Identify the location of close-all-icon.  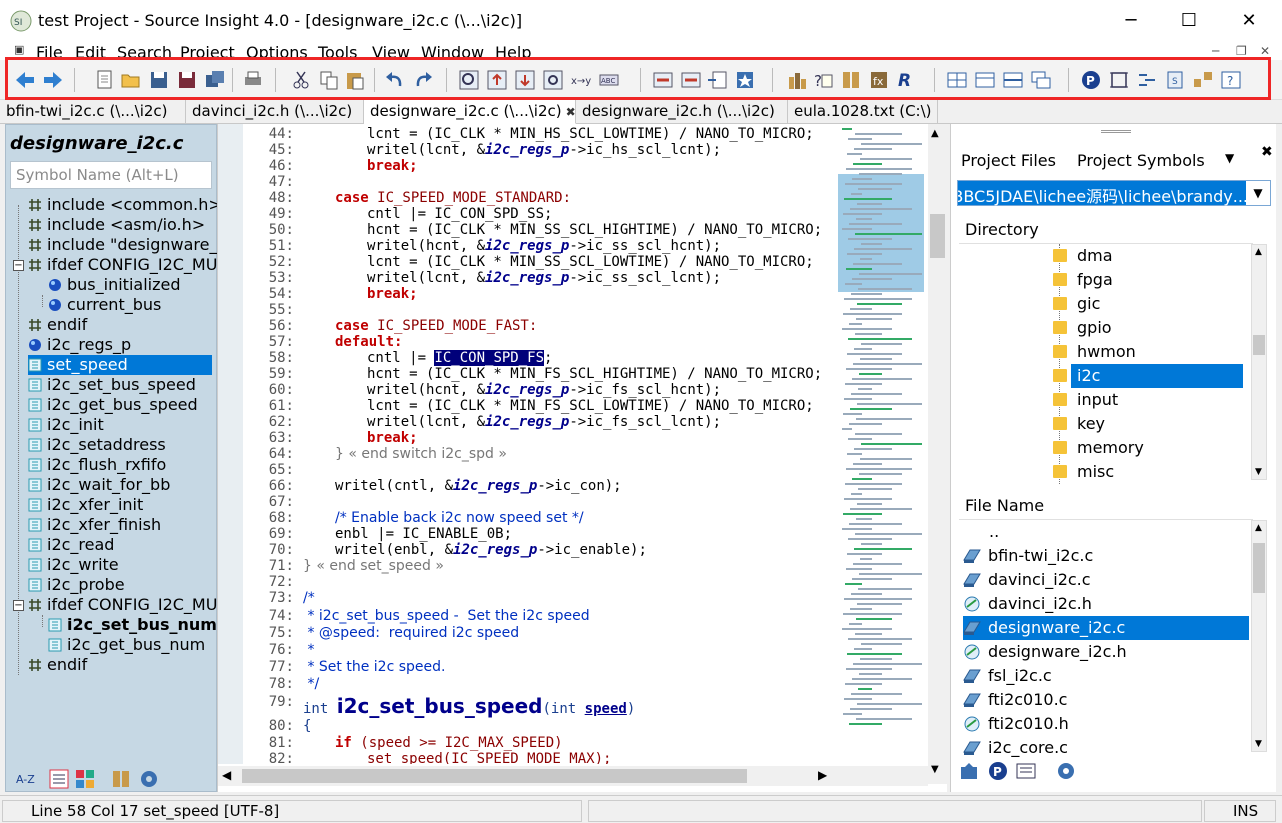
(215, 80).